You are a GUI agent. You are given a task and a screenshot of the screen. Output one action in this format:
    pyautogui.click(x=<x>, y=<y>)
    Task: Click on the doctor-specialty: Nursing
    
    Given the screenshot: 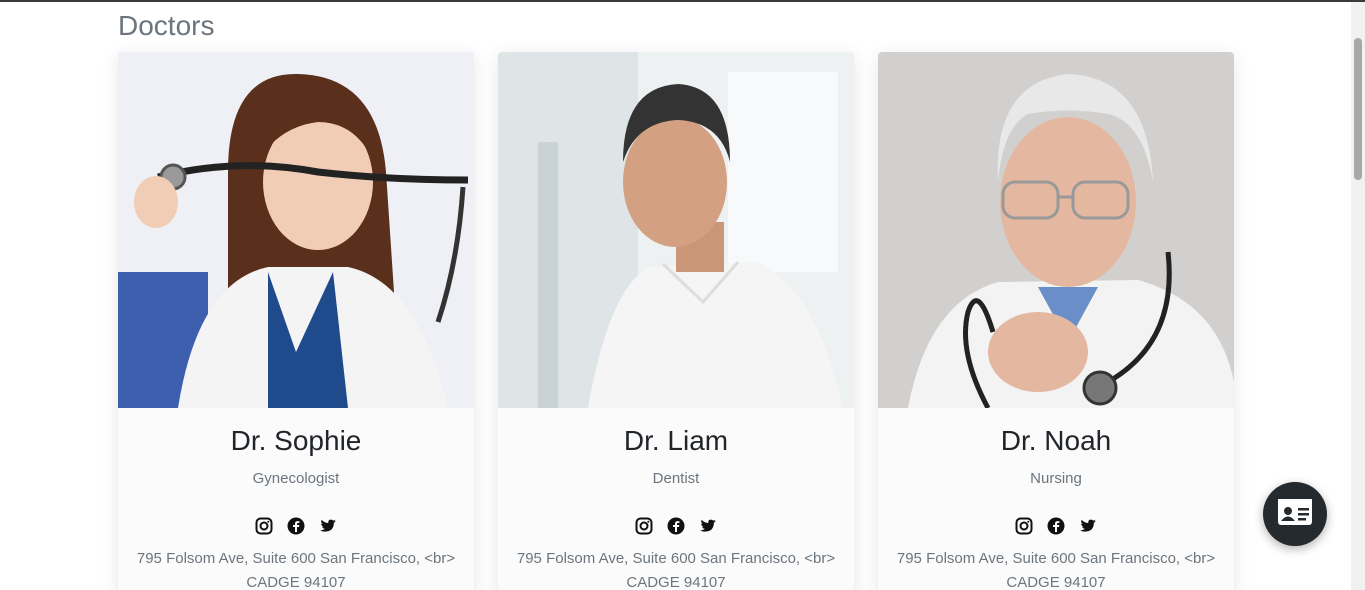 What is the action you would take?
    pyautogui.click(x=1056, y=478)
    